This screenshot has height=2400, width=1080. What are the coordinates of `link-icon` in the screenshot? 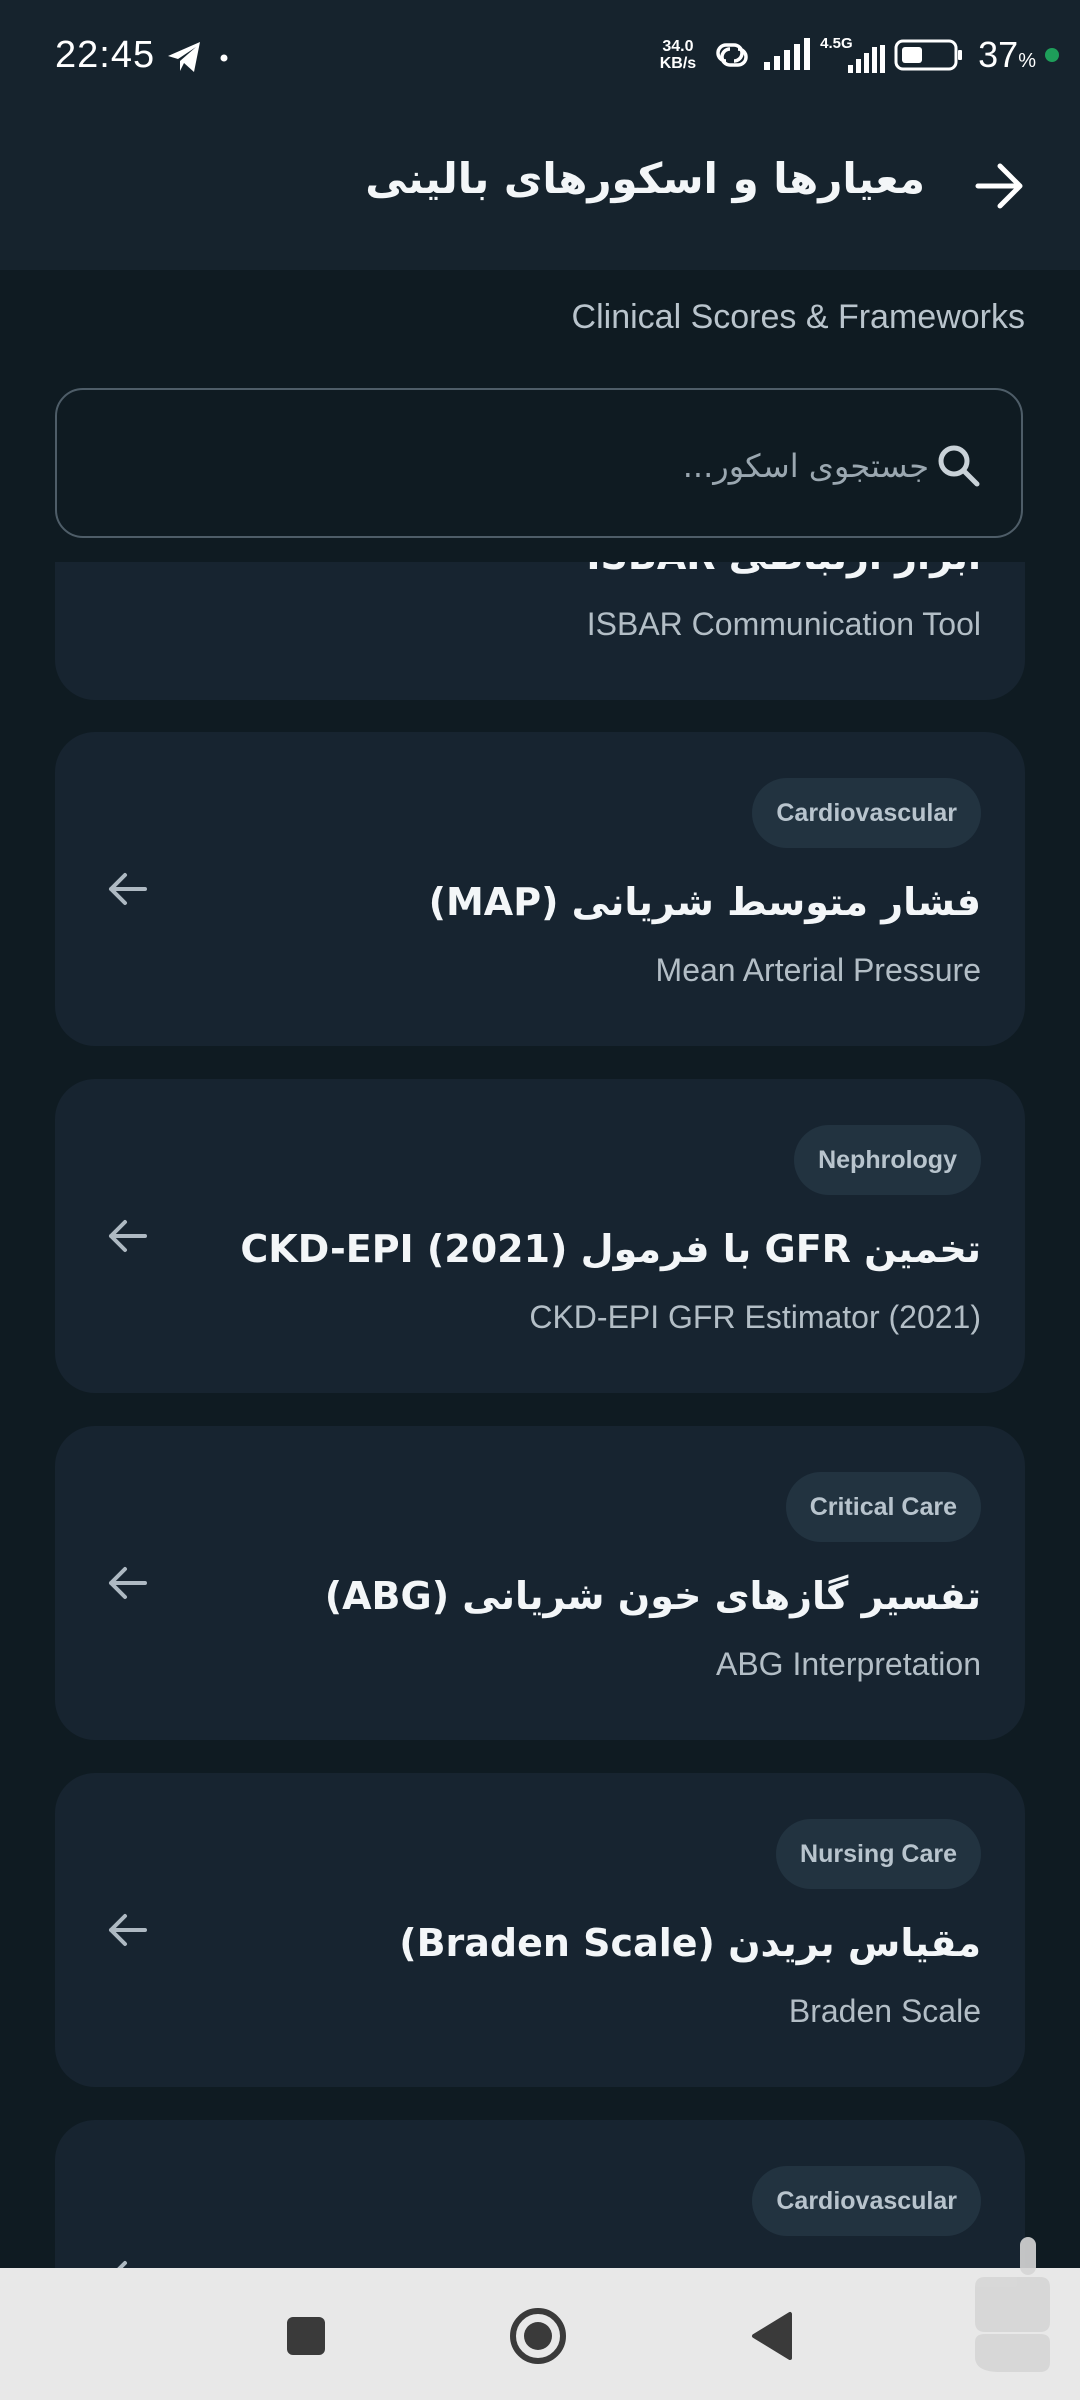 It's located at (732, 55).